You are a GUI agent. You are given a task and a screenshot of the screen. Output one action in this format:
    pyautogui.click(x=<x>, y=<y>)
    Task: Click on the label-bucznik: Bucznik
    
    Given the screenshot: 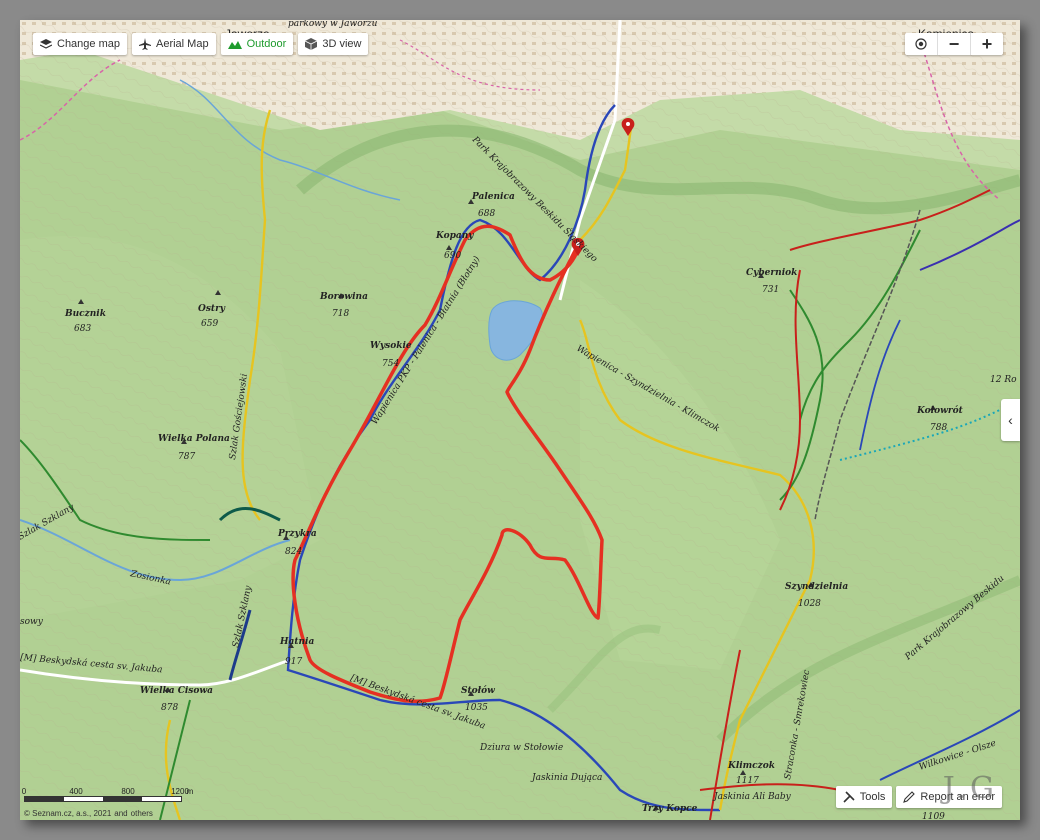 What is the action you would take?
    pyautogui.click(x=85, y=314)
    